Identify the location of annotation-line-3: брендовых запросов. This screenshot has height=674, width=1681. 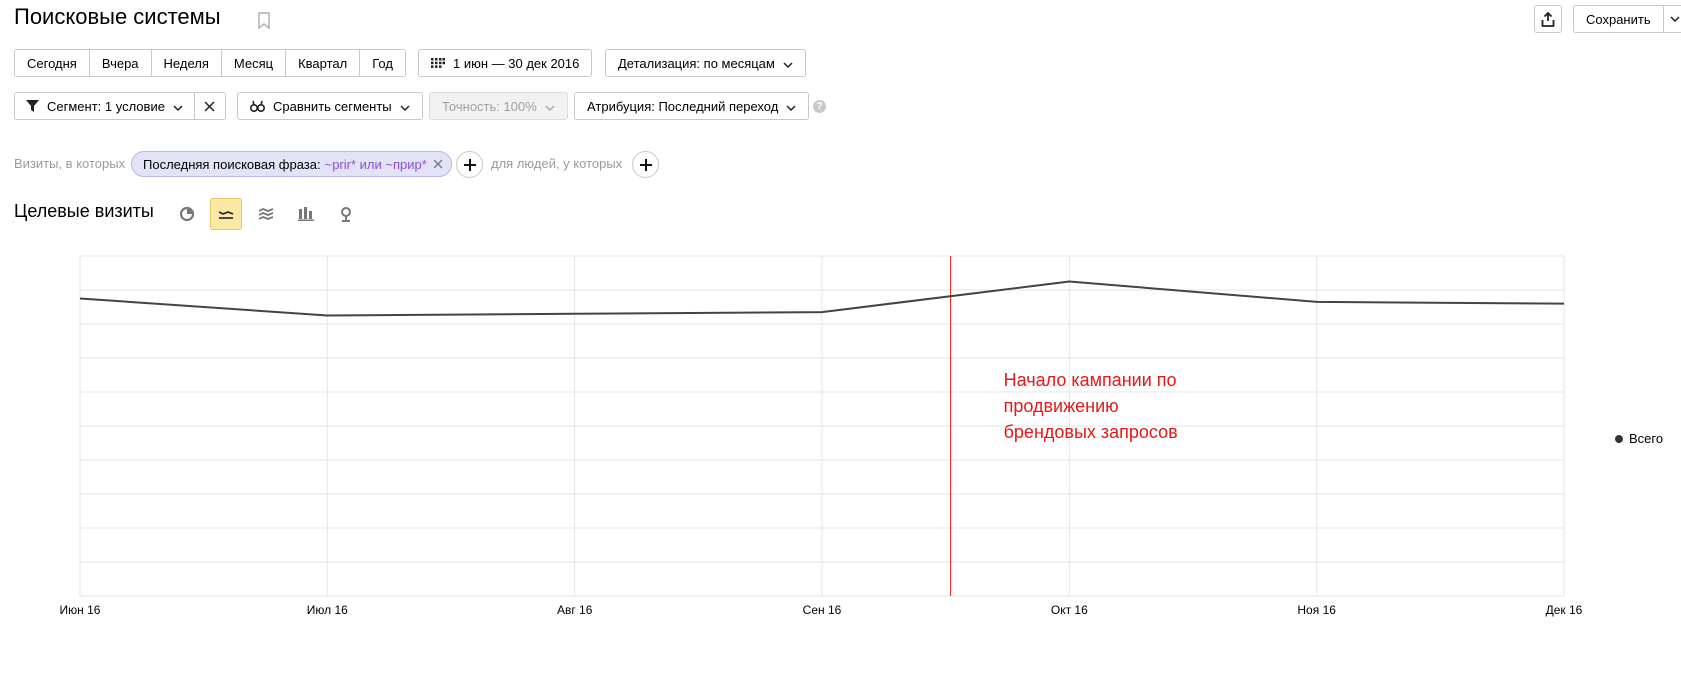
(1091, 432).